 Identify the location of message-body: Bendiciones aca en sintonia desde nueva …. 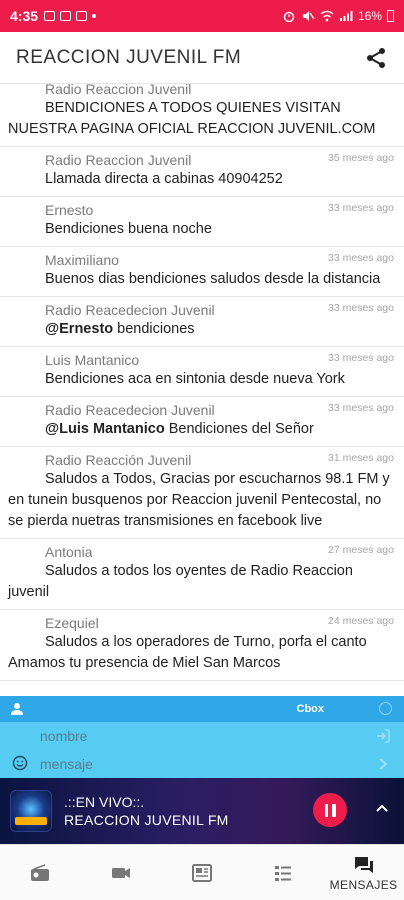
(195, 379).